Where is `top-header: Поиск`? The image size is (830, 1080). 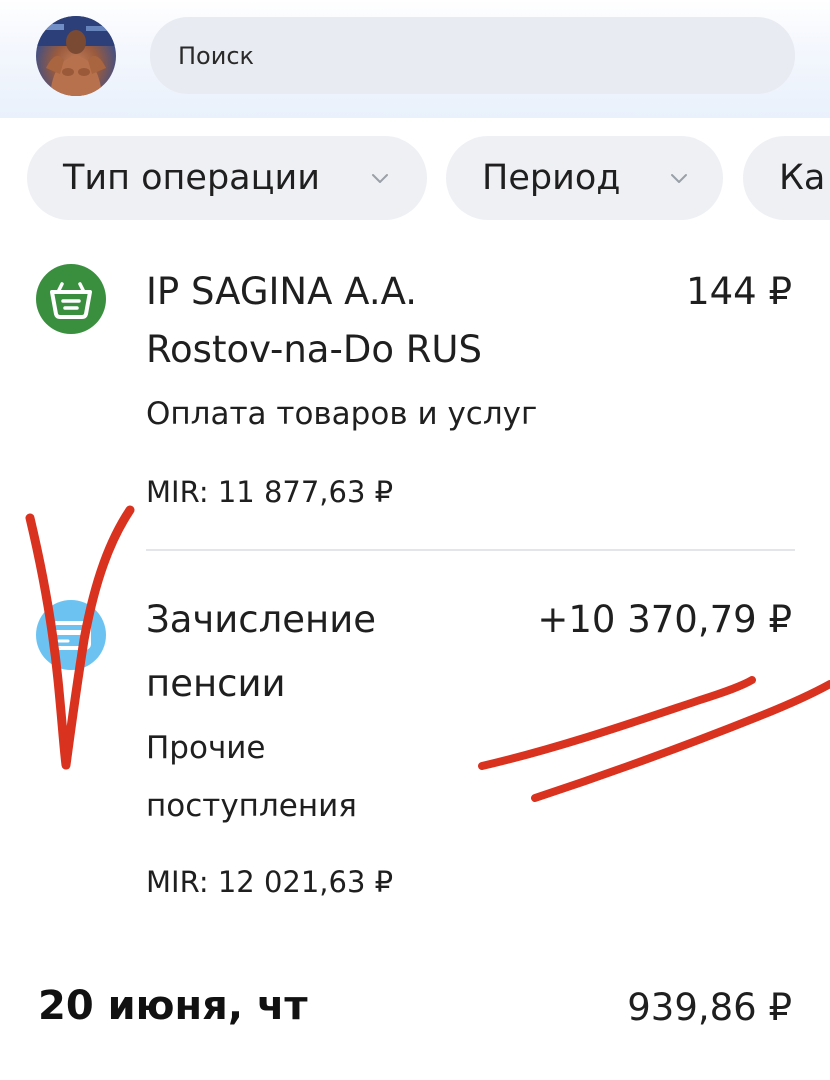 top-header: Поиск is located at coordinates (415, 59).